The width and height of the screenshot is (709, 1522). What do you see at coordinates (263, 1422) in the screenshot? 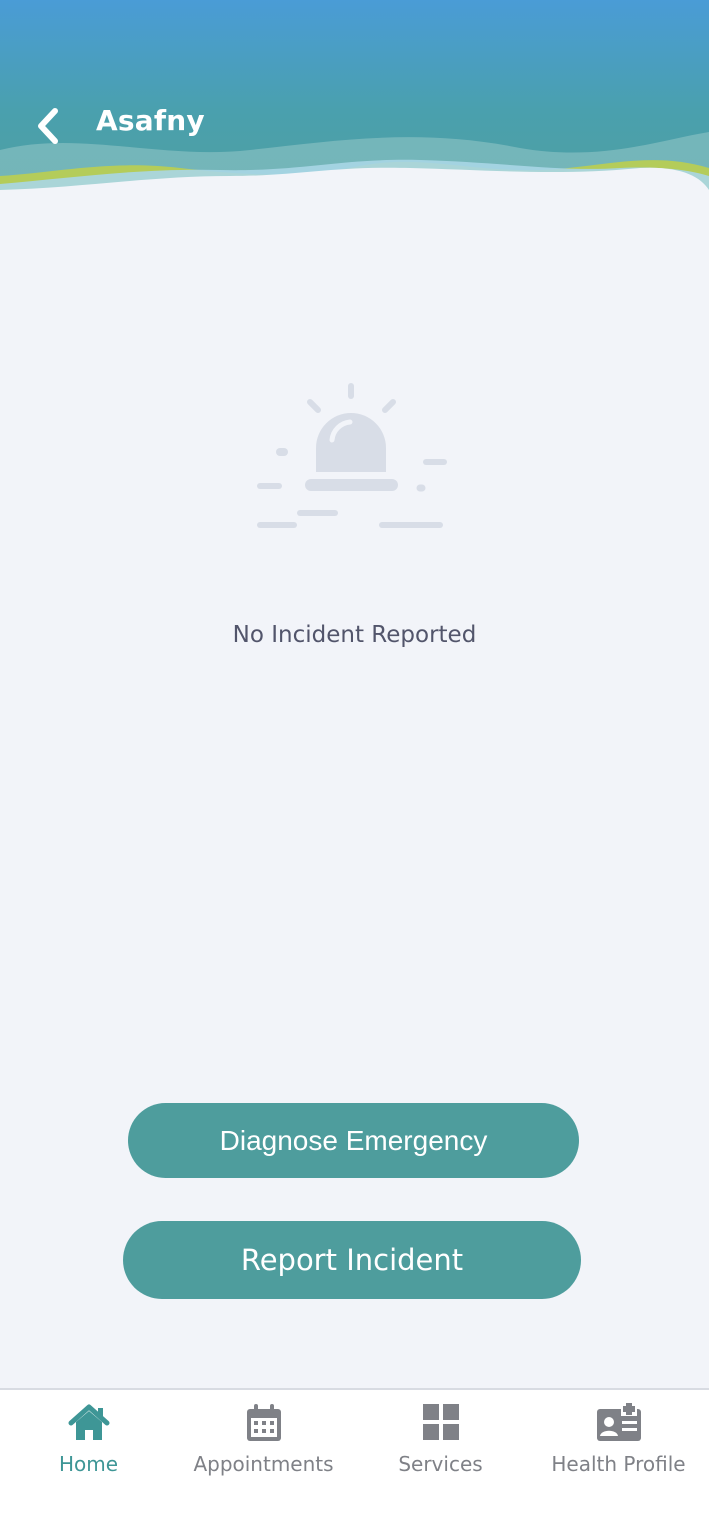
I see `calendar-icon` at bounding box center [263, 1422].